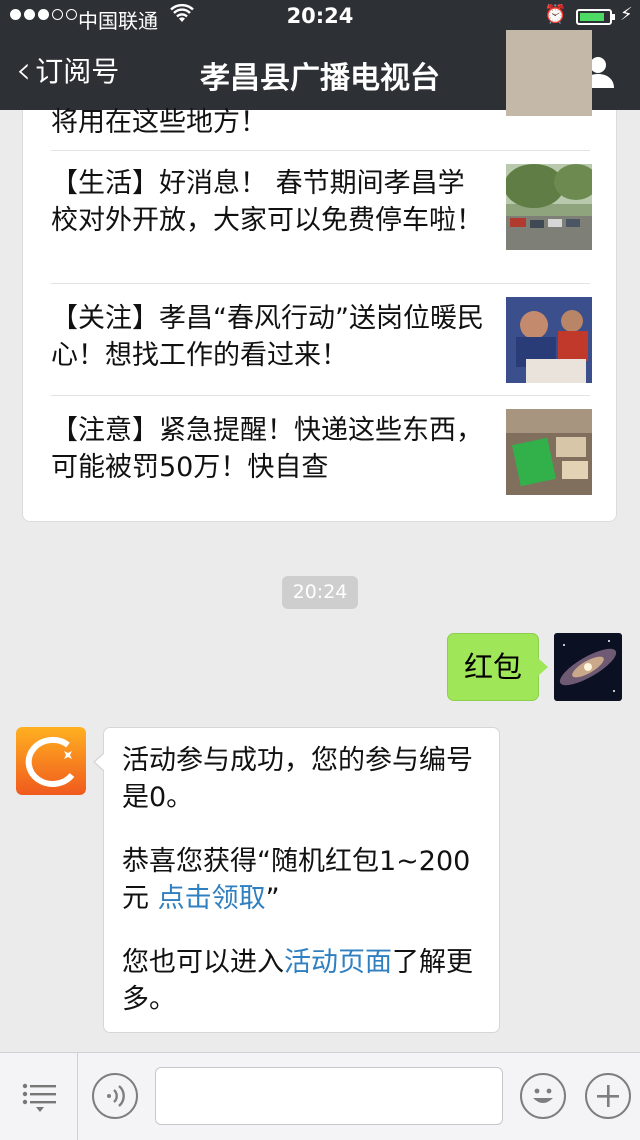 This screenshot has height=1140, width=640. What do you see at coordinates (497, 667) in the screenshot?
I see `sent-message-bubble: 红包` at bounding box center [497, 667].